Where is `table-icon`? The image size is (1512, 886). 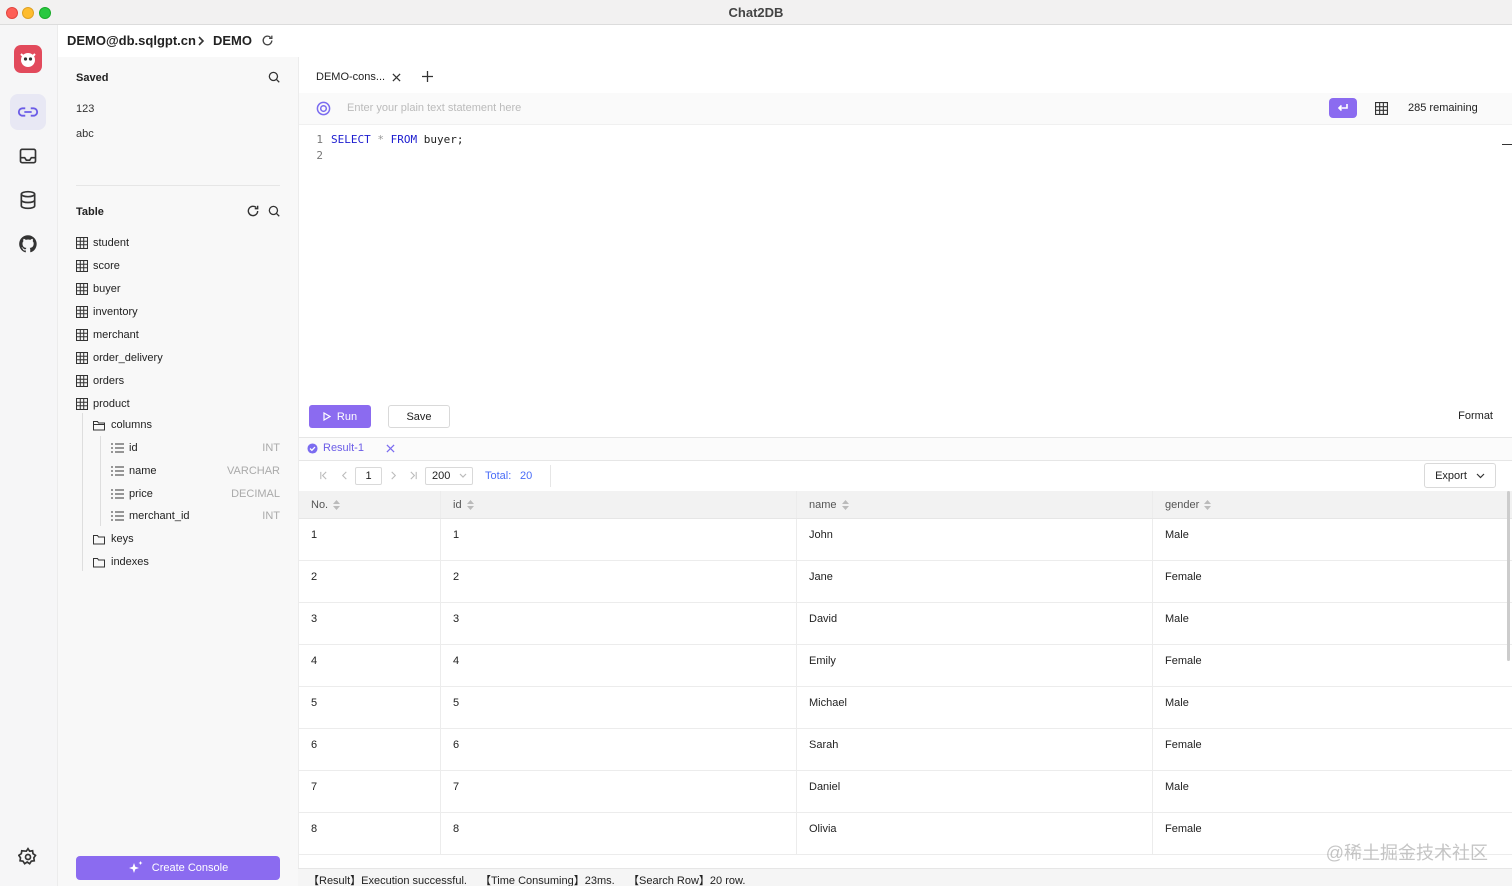
table-icon is located at coordinates (1381, 108).